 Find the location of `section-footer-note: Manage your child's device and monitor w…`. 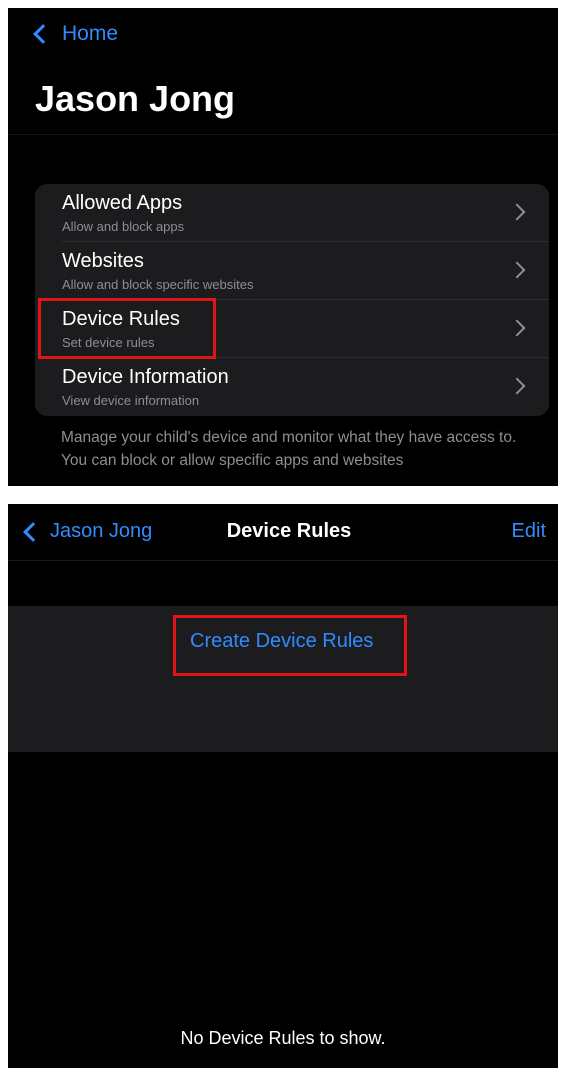

section-footer-note: Manage your child's device and monitor w… is located at coordinates (289, 449).